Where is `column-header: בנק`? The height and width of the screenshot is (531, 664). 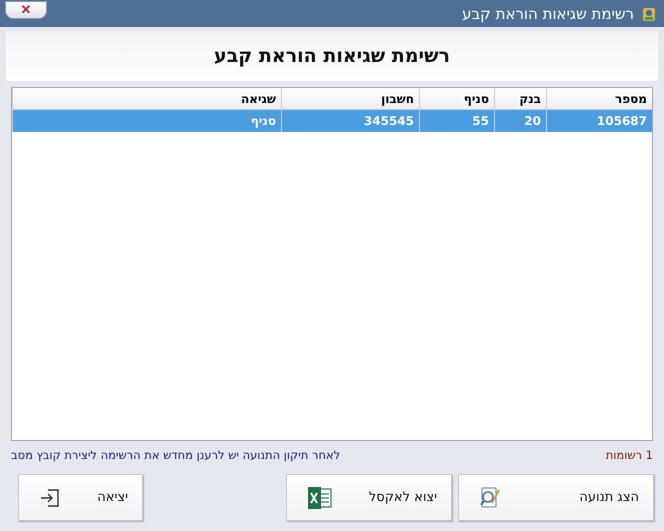 column-header: בנק is located at coordinates (520, 98).